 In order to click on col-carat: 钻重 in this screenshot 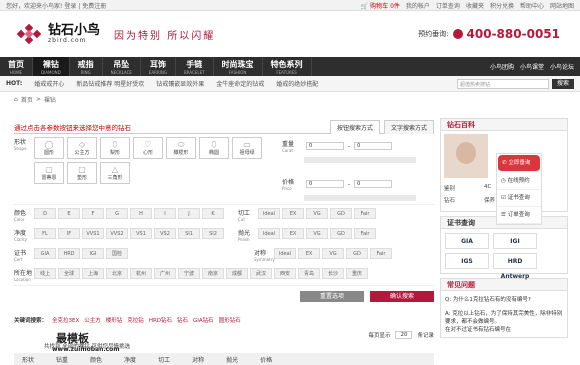, I will do `click(62, 359)`.